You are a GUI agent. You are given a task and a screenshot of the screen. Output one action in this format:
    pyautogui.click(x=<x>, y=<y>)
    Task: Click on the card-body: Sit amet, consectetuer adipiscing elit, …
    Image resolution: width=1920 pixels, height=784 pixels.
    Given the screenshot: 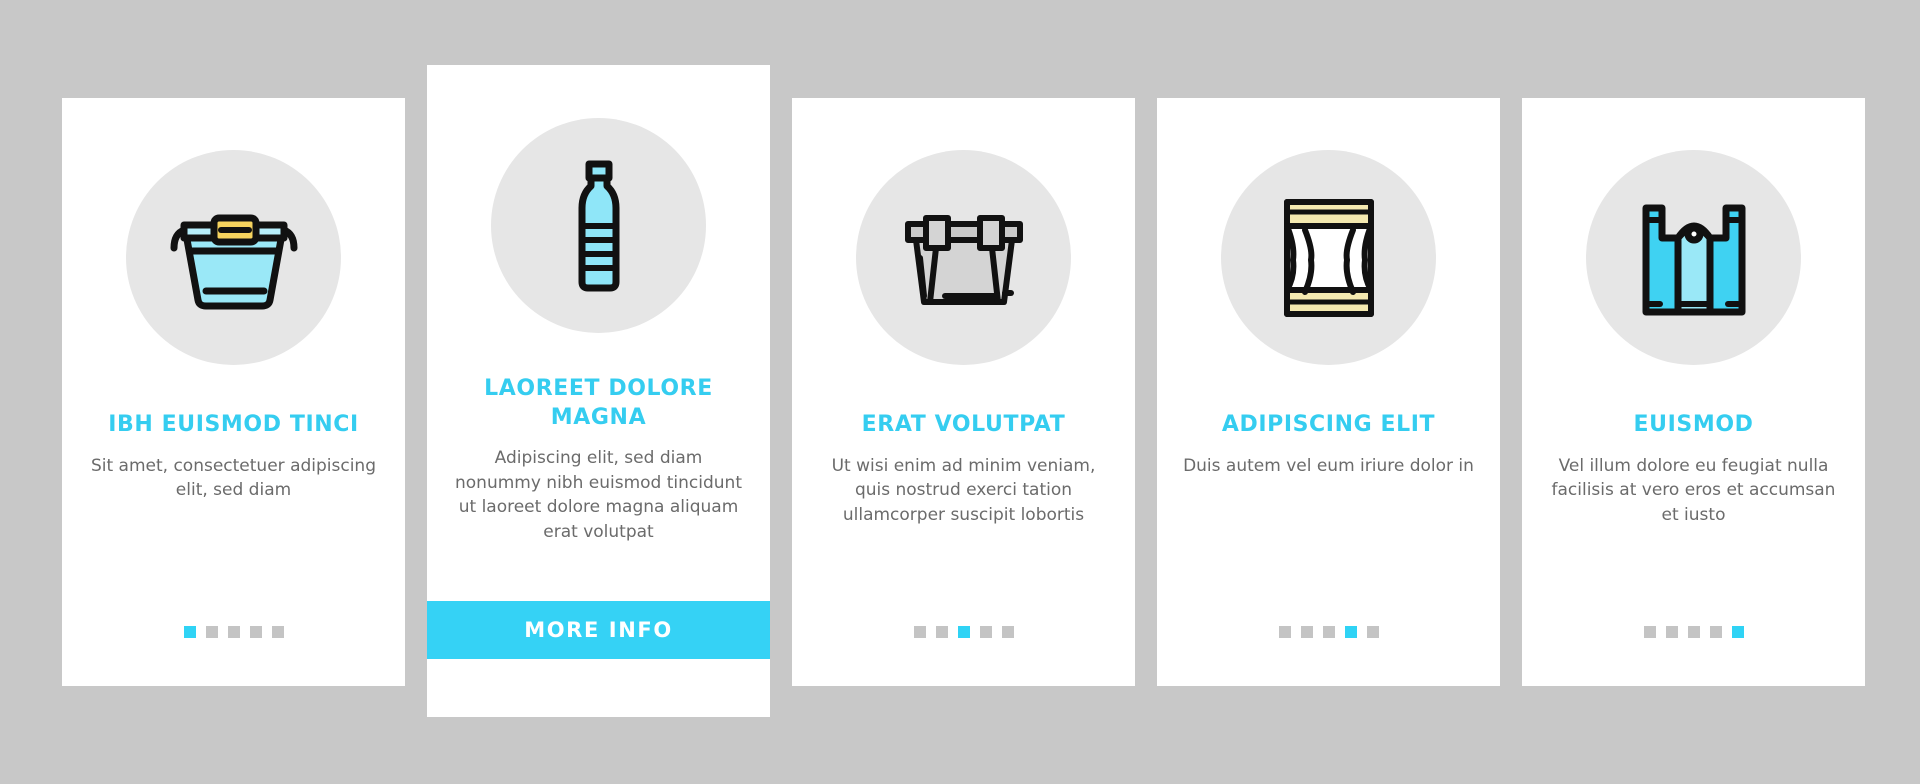 What is the action you would take?
    pyautogui.click(x=233, y=478)
    